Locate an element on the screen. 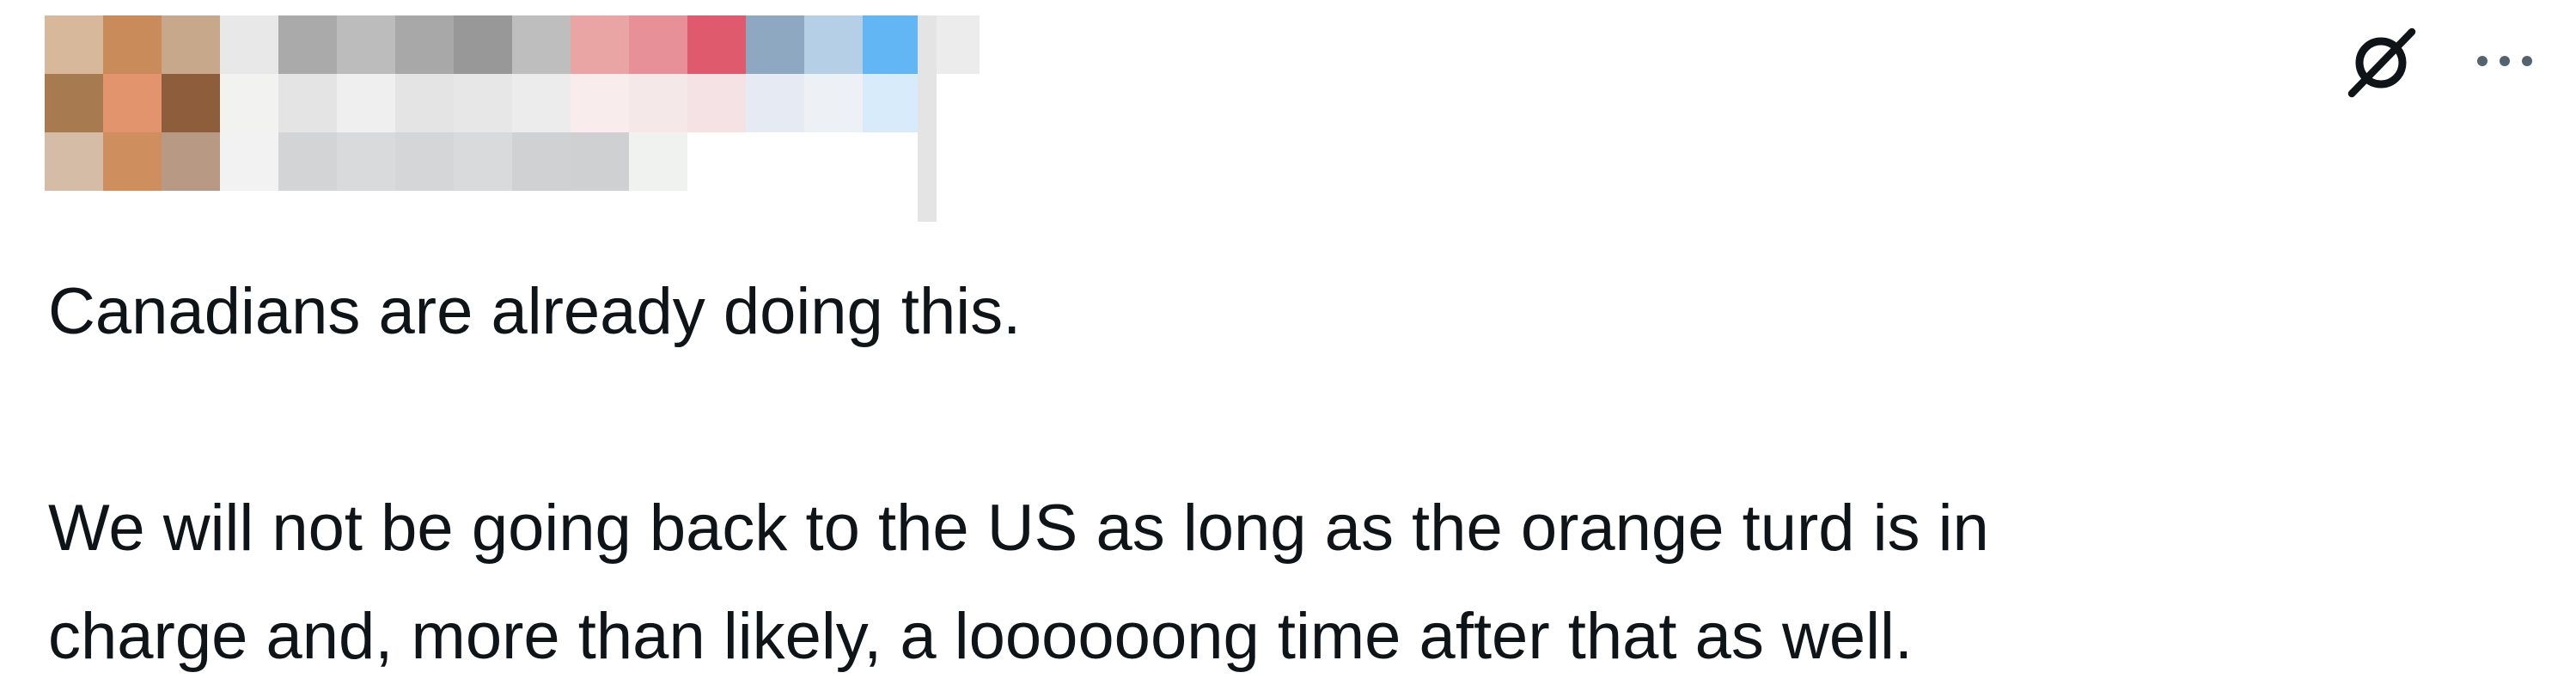 The image size is (2576, 691). more-icon is located at coordinates (2504, 61).